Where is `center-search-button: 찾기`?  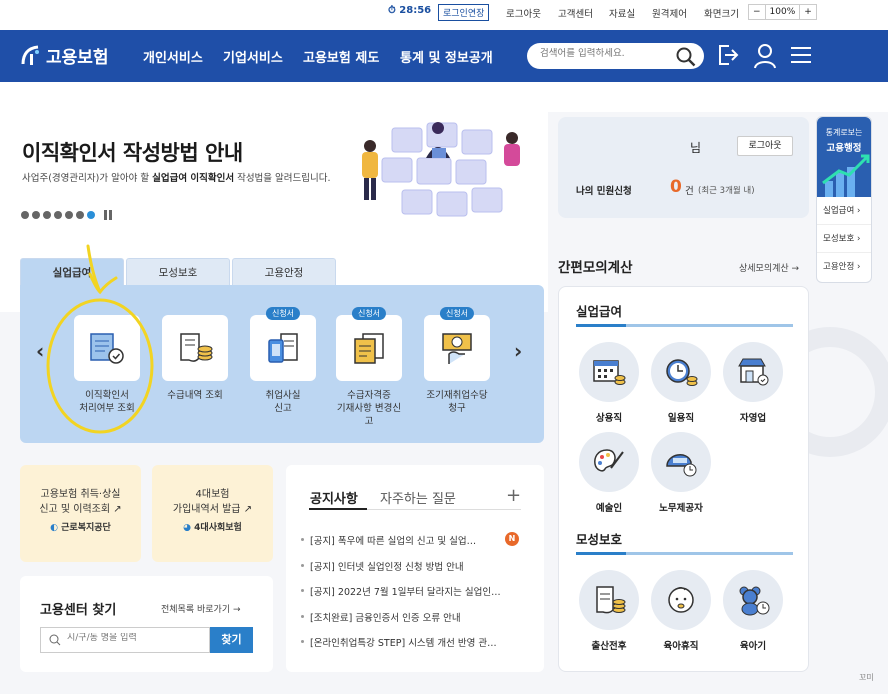 center-search-button: 찾기 is located at coordinates (231, 640).